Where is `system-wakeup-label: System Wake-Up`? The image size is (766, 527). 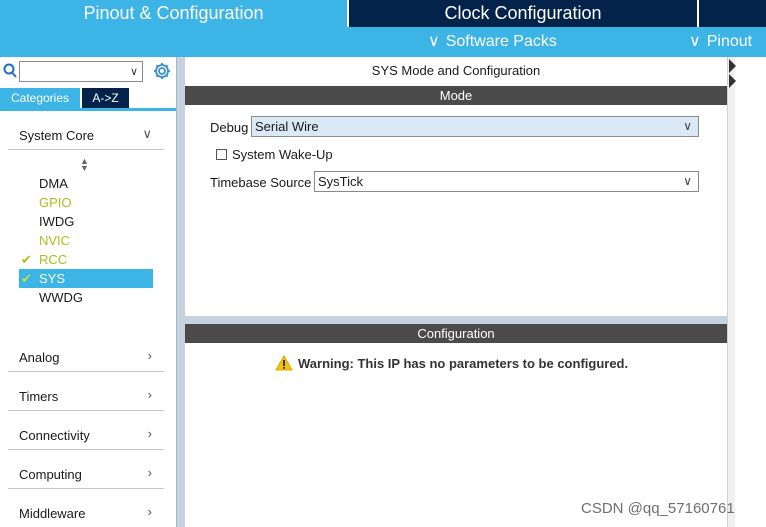
system-wakeup-label: System Wake-Up is located at coordinates (282, 154).